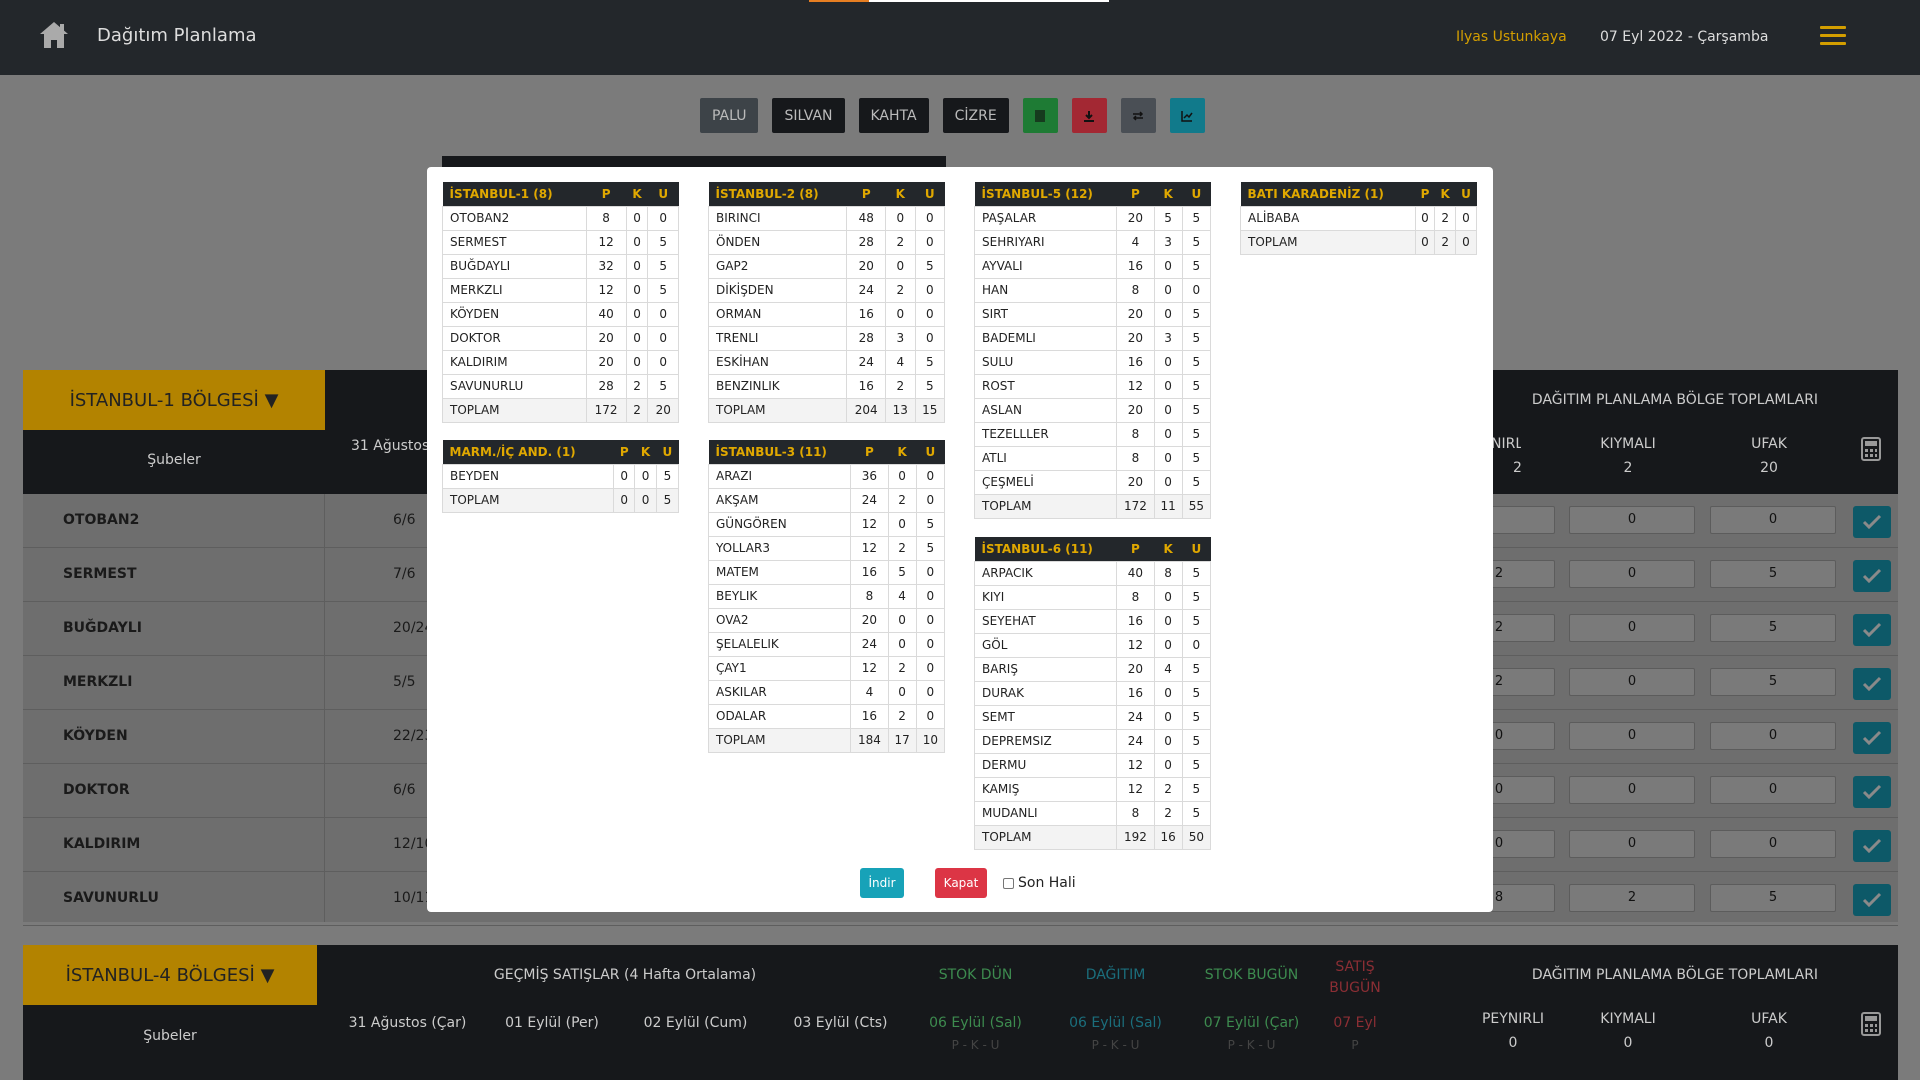  What do you see at coordinates (826, 500) in the screenshot?
I see `table-row: AKŞAM 24 2 0` at bounding box center [826, 500].